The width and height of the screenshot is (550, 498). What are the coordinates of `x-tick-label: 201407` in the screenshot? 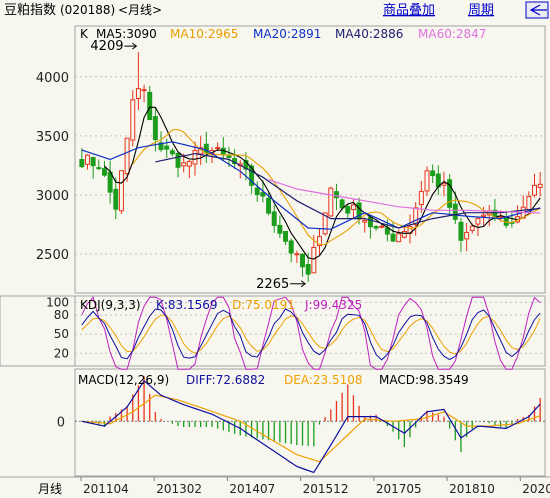 It's located at (252, 489).